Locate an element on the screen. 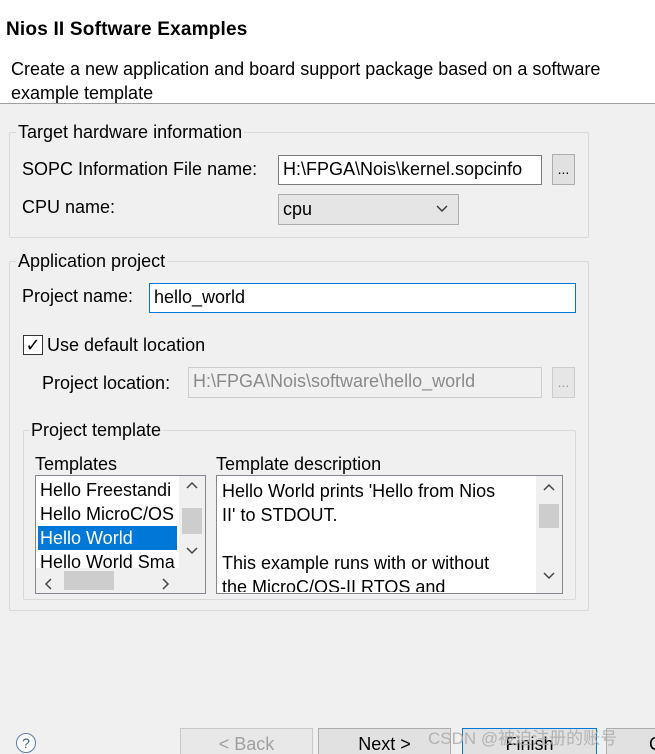  description-line: II' to STDOUT. is located at coordinates (280, 515).